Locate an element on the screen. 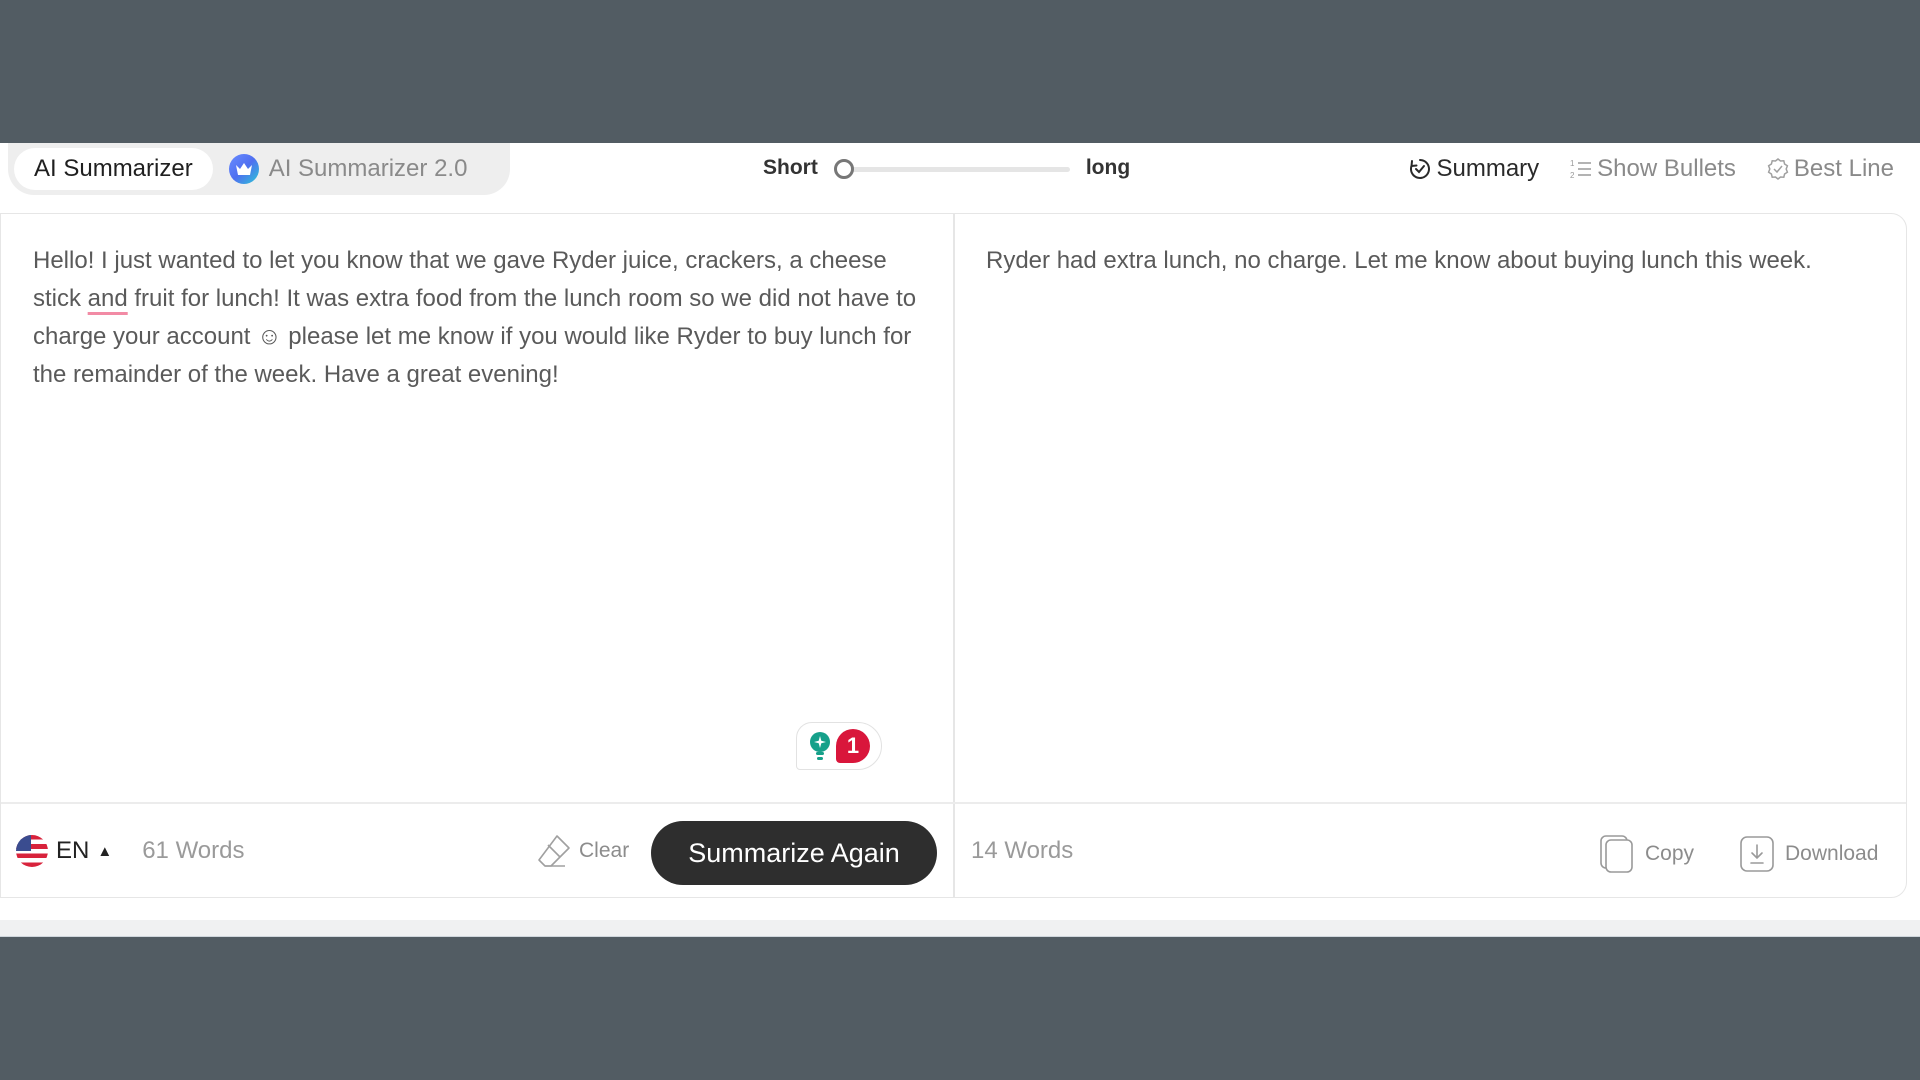 This screenshot has width=1920, height=1080. output-footer: 14 Words Copy Download is located at coordinates (1431, 851).